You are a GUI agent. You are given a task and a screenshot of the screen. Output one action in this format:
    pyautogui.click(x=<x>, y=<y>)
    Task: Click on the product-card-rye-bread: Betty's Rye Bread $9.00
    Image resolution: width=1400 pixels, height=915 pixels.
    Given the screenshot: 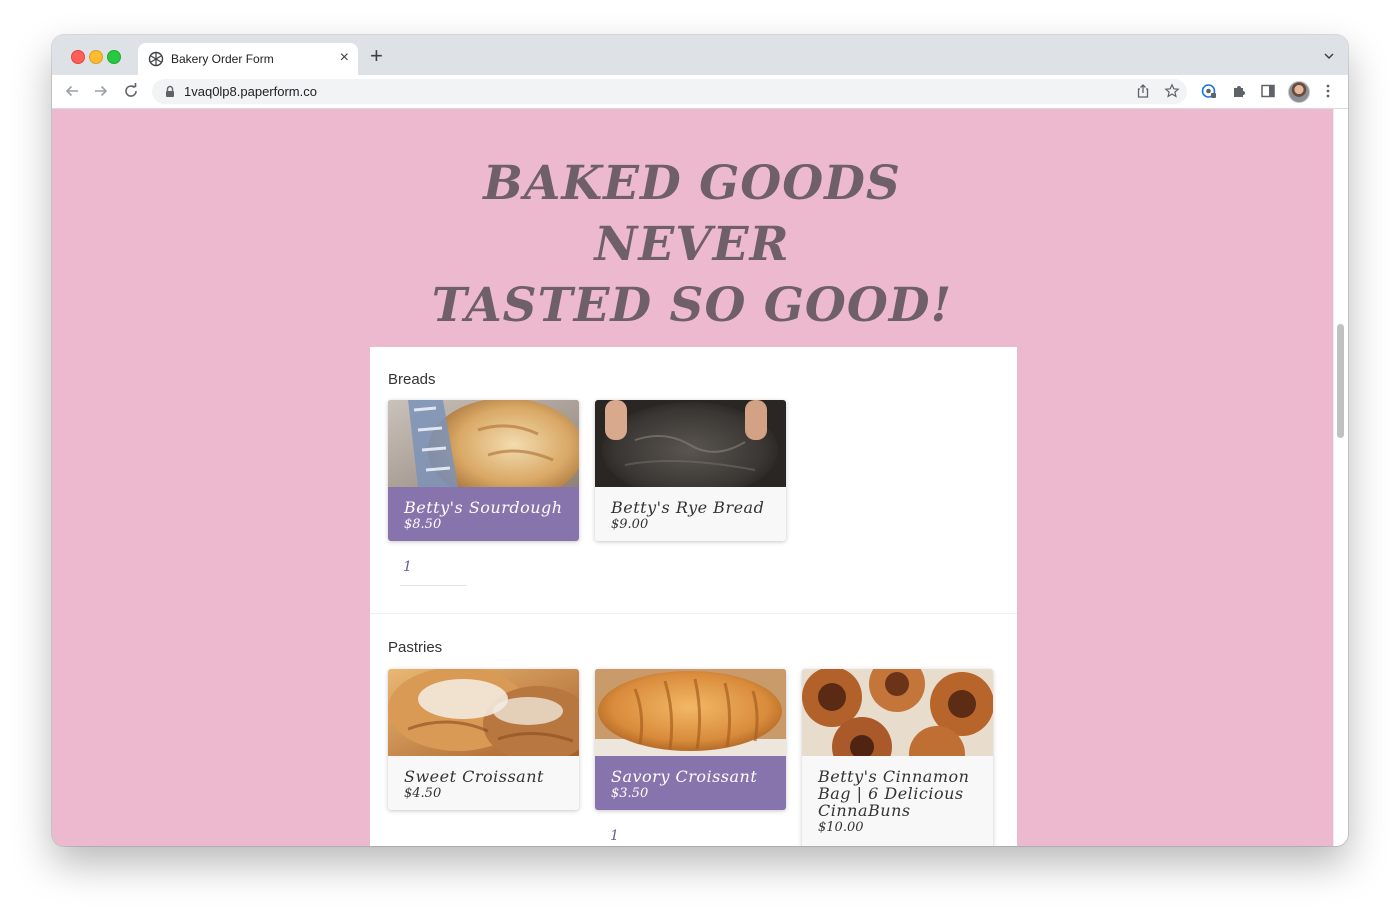 What is the action you would take?
    pyautogui.click(x=690, y=470)
    